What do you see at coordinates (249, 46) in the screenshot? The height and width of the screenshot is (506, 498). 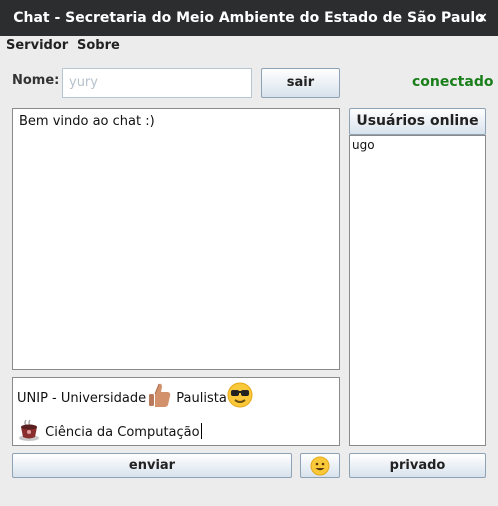 I see `menu-bar: Servidor Sobre` at bounding box center [249, 46].